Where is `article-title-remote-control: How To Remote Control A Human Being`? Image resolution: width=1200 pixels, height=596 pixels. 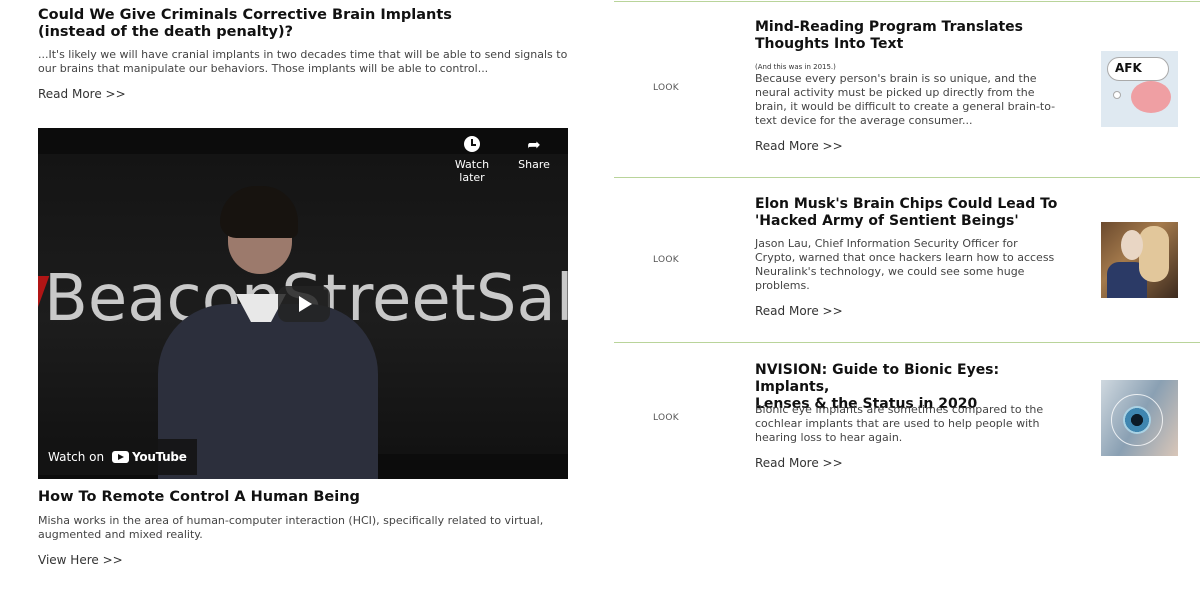 article-title-remote-control: How To Remote Control A Human Being is located at coordinates (199, 497).